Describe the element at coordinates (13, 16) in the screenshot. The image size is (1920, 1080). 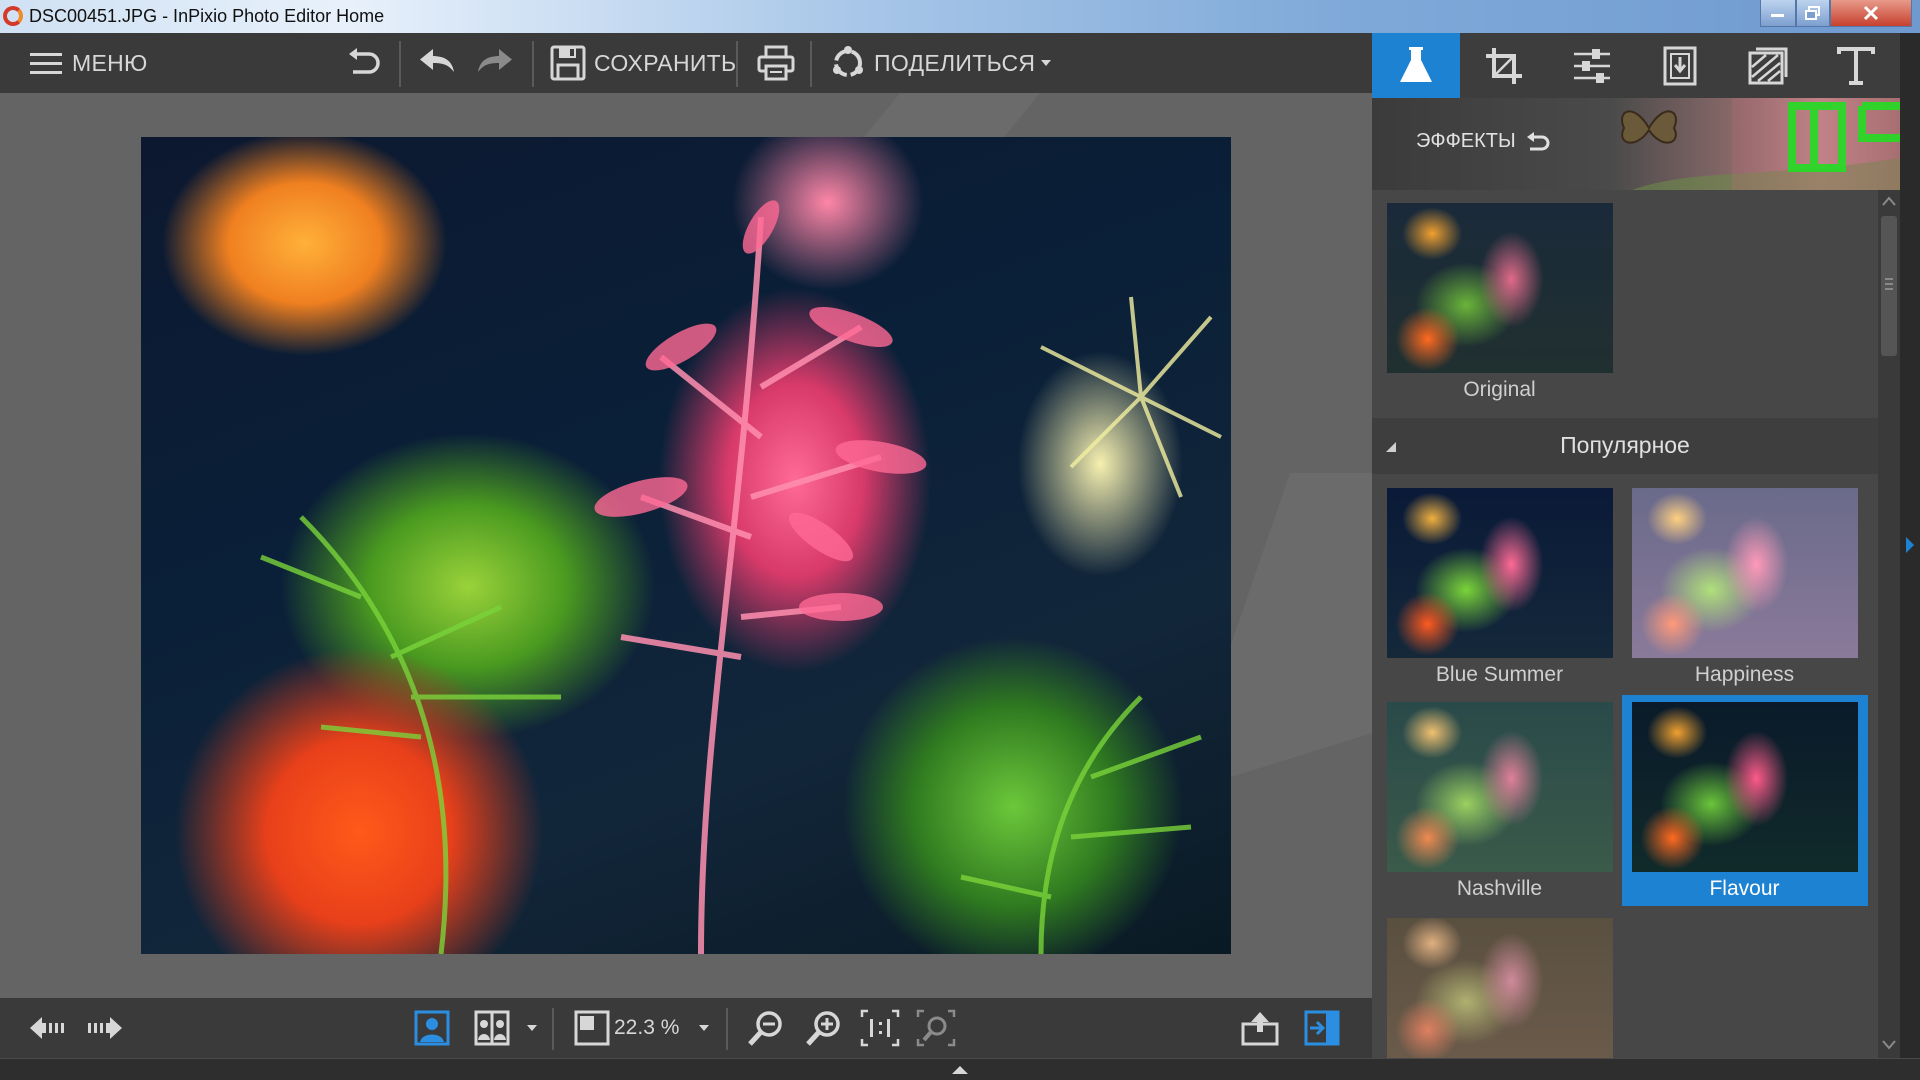
I see `app-logo-icon` at that location.